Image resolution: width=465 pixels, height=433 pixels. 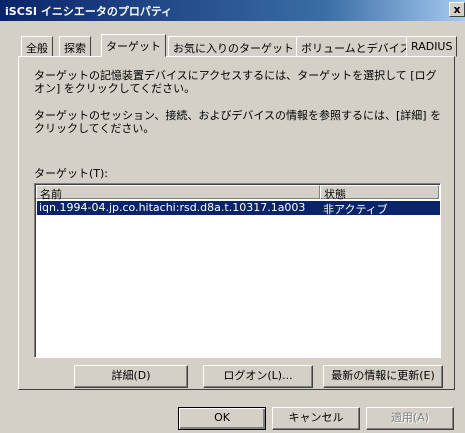 What do you see at coordinates (457, 9) in the screenshot?
I see `close-button: x` at bounding box center [457, 9].